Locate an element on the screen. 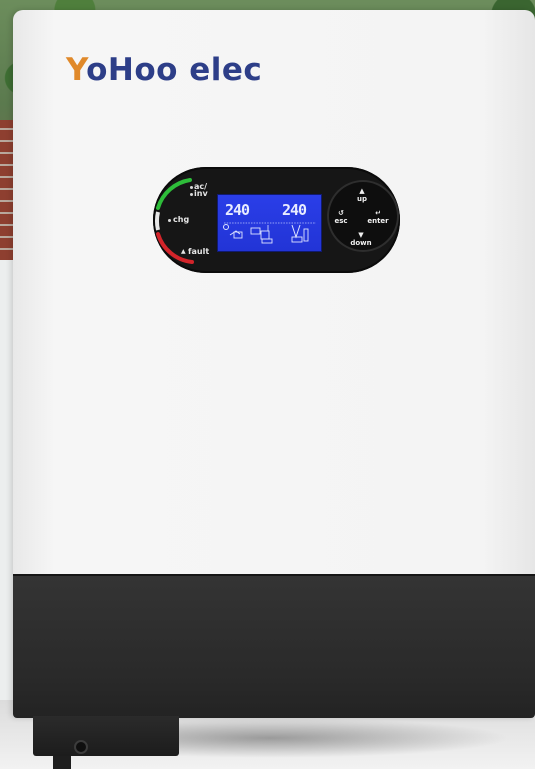 This screenshot has height=769, width=535. up-button: ▲ up is located at coordinates (362, 195).